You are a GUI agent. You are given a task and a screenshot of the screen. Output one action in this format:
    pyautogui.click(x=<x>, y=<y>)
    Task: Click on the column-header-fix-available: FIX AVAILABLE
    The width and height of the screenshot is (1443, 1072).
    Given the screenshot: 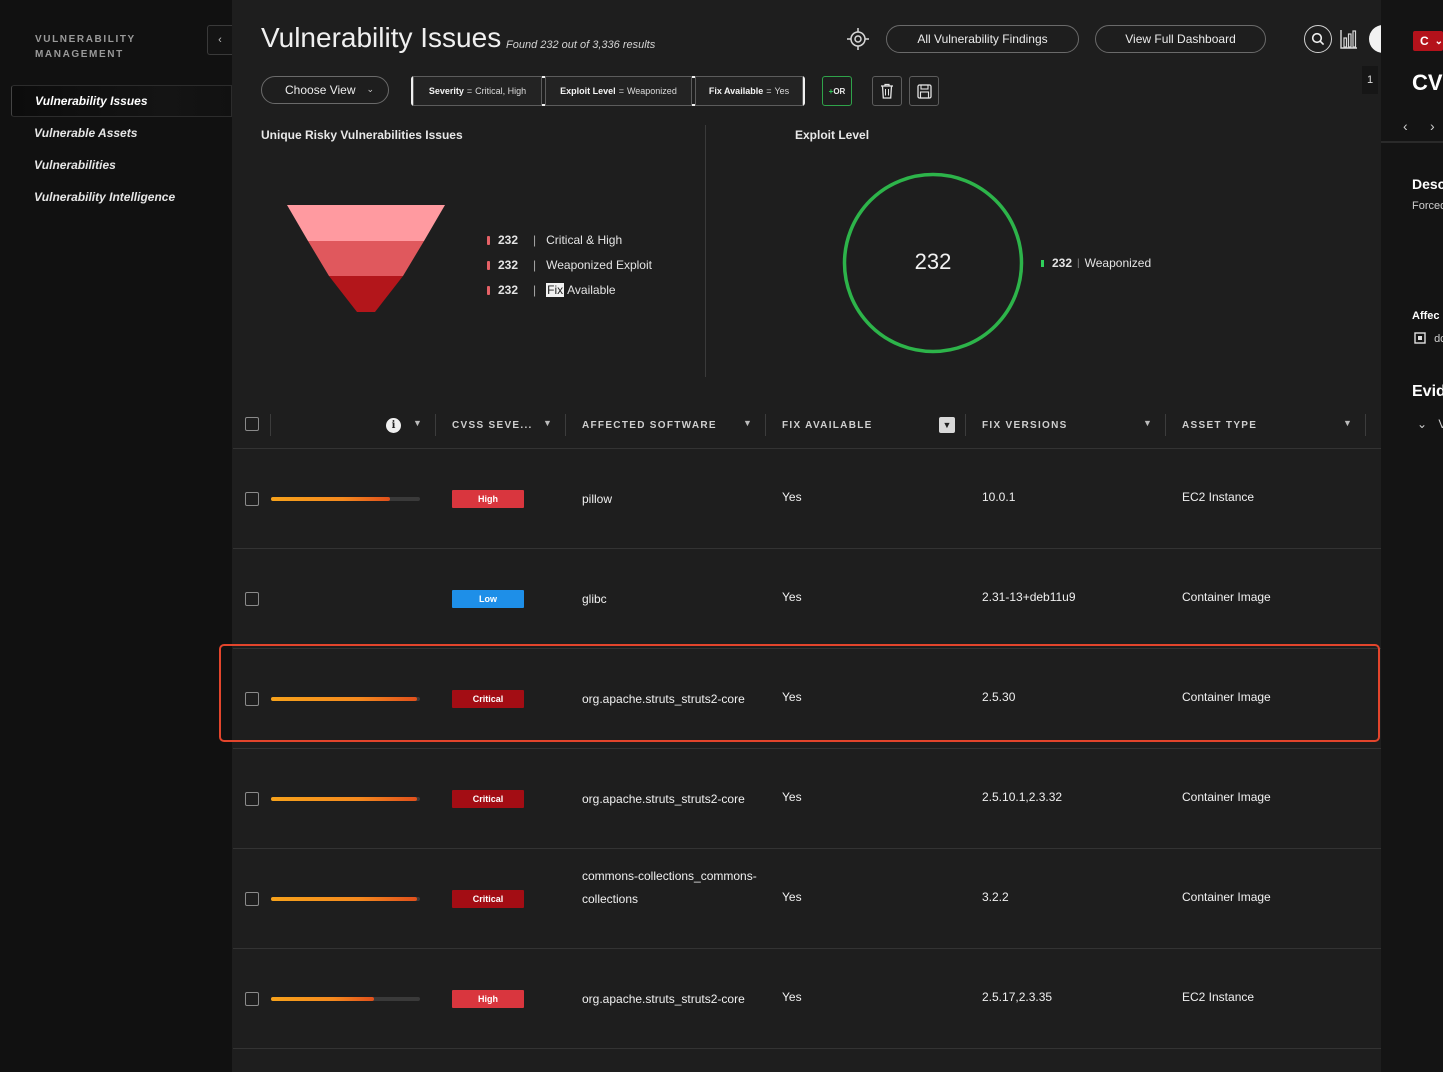 What is the action you would take?
    pyautogui.click(x=827, y=425)
    